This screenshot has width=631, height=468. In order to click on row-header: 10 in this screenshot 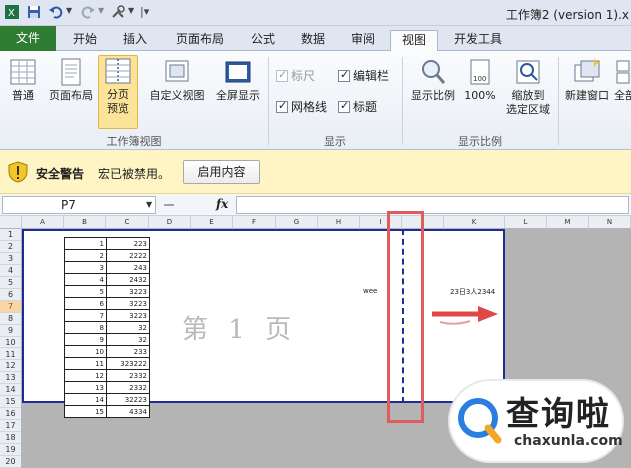, I will do `click(10, 343)`.